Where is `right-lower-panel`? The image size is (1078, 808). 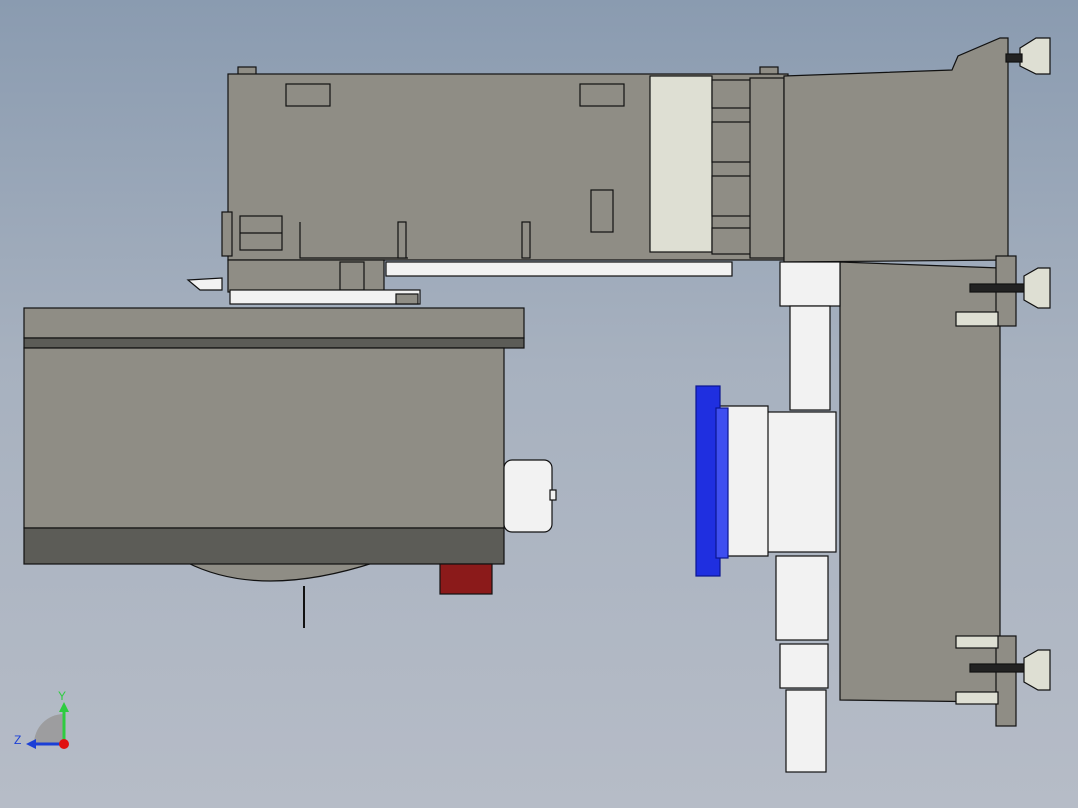
right-lower-panel is located at coordinates (945, 491).